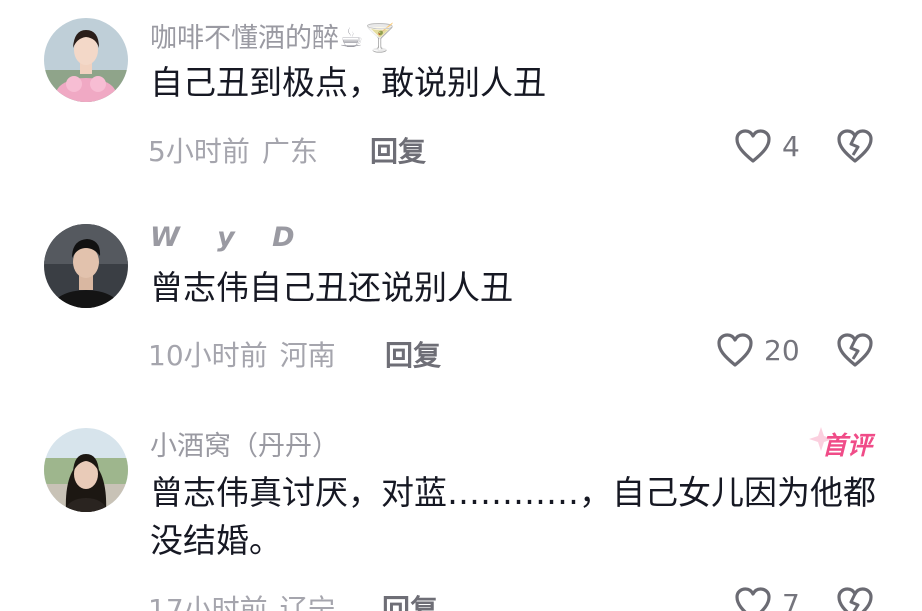 Image resolution: width=922 pixels, height=611 pixels. What do you see at coordinates (348, 82) in the screenshot?
I see `comment-content: 自己丑到极点，敢说别人丑` at bounding box center [348, 82].